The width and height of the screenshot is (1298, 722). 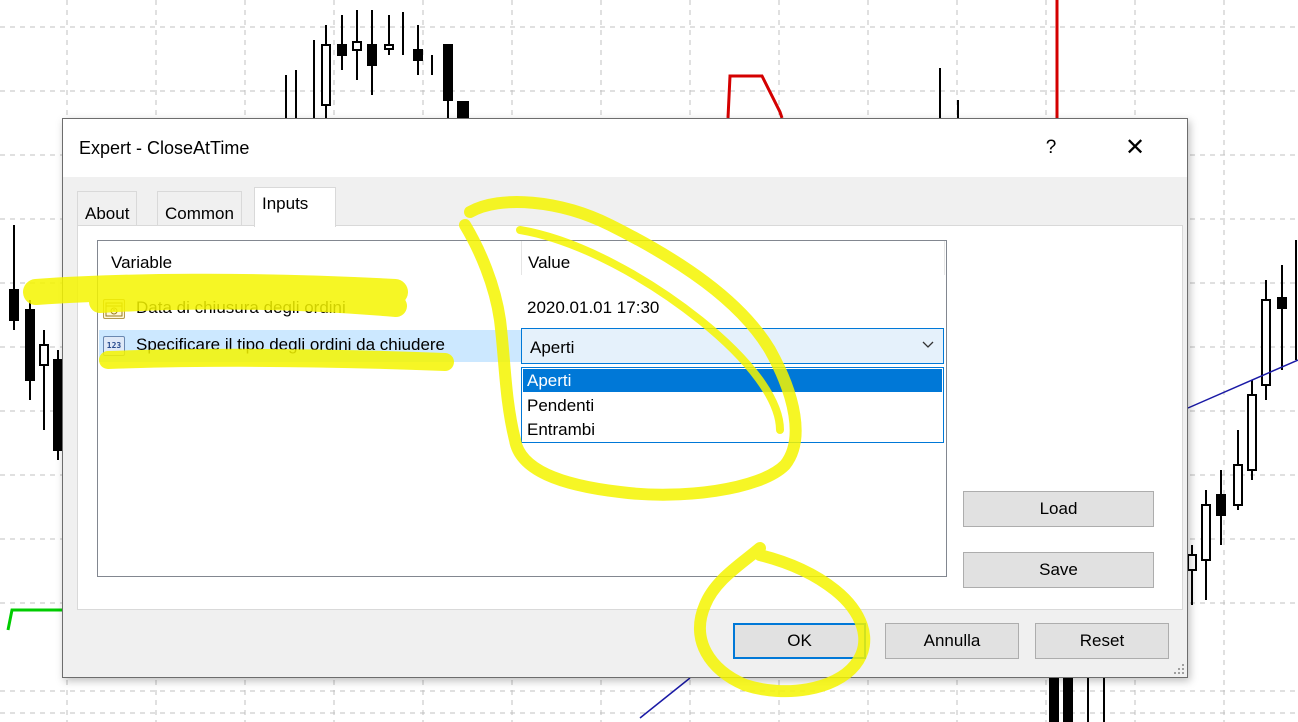 What do you see at coordinates (107, 208) in the screenshot?
I see `tab-about: About` at bounding box center [107, 208].